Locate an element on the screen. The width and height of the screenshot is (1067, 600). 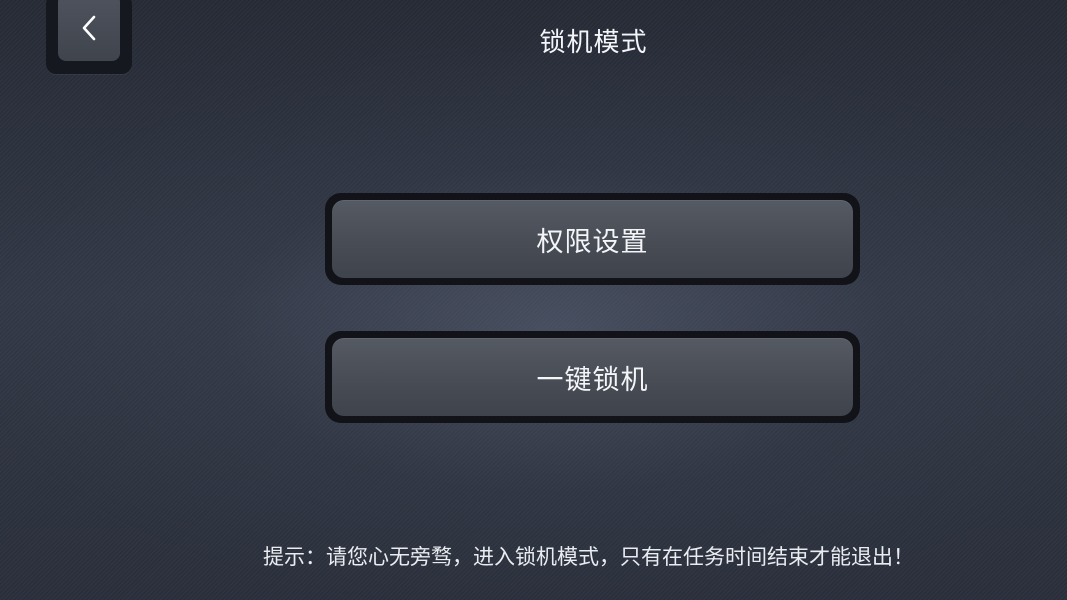
page-title: 锁机模式 is located at coordinates (593, 43).